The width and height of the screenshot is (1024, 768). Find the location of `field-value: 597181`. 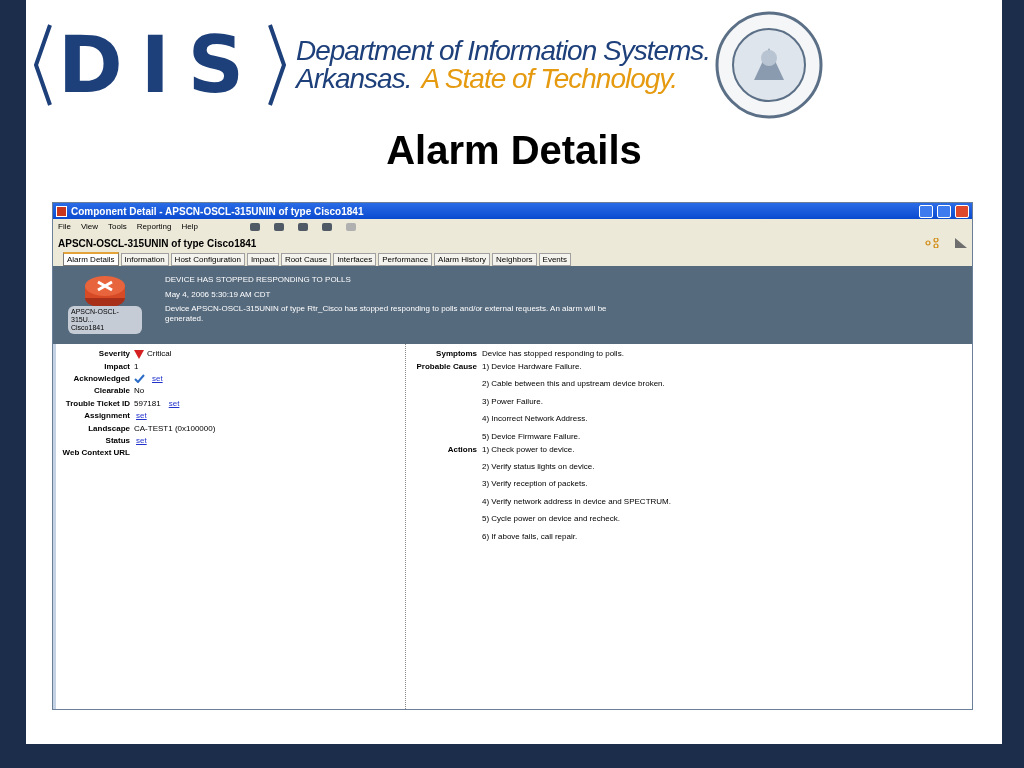

field-value: 597181 is located at coordinates (147, 403).